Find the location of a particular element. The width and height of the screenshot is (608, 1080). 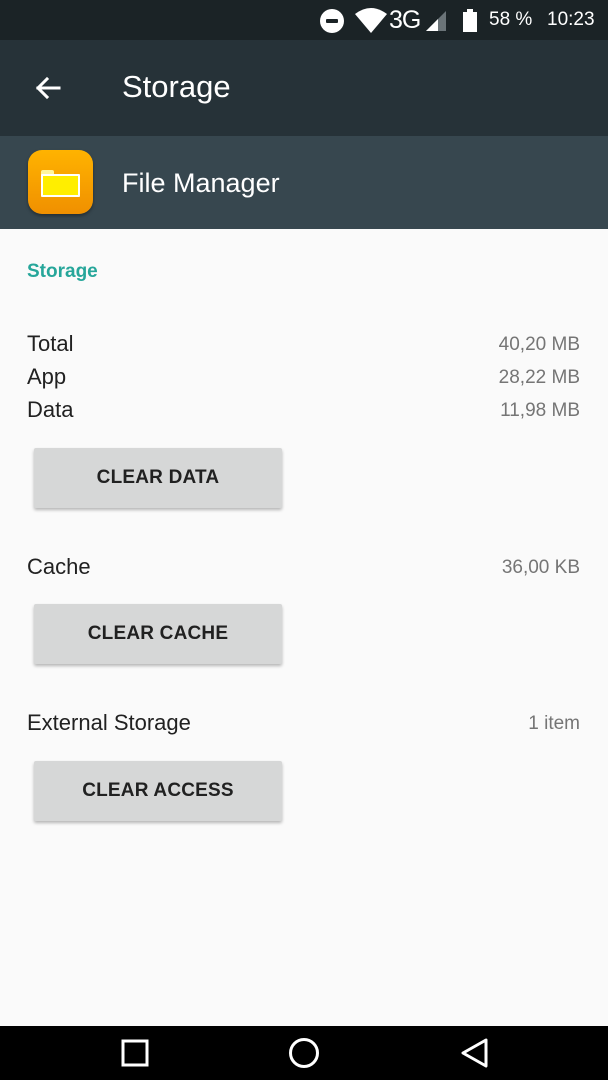

network-type-label: 3G is located at coordinates (405, 20).